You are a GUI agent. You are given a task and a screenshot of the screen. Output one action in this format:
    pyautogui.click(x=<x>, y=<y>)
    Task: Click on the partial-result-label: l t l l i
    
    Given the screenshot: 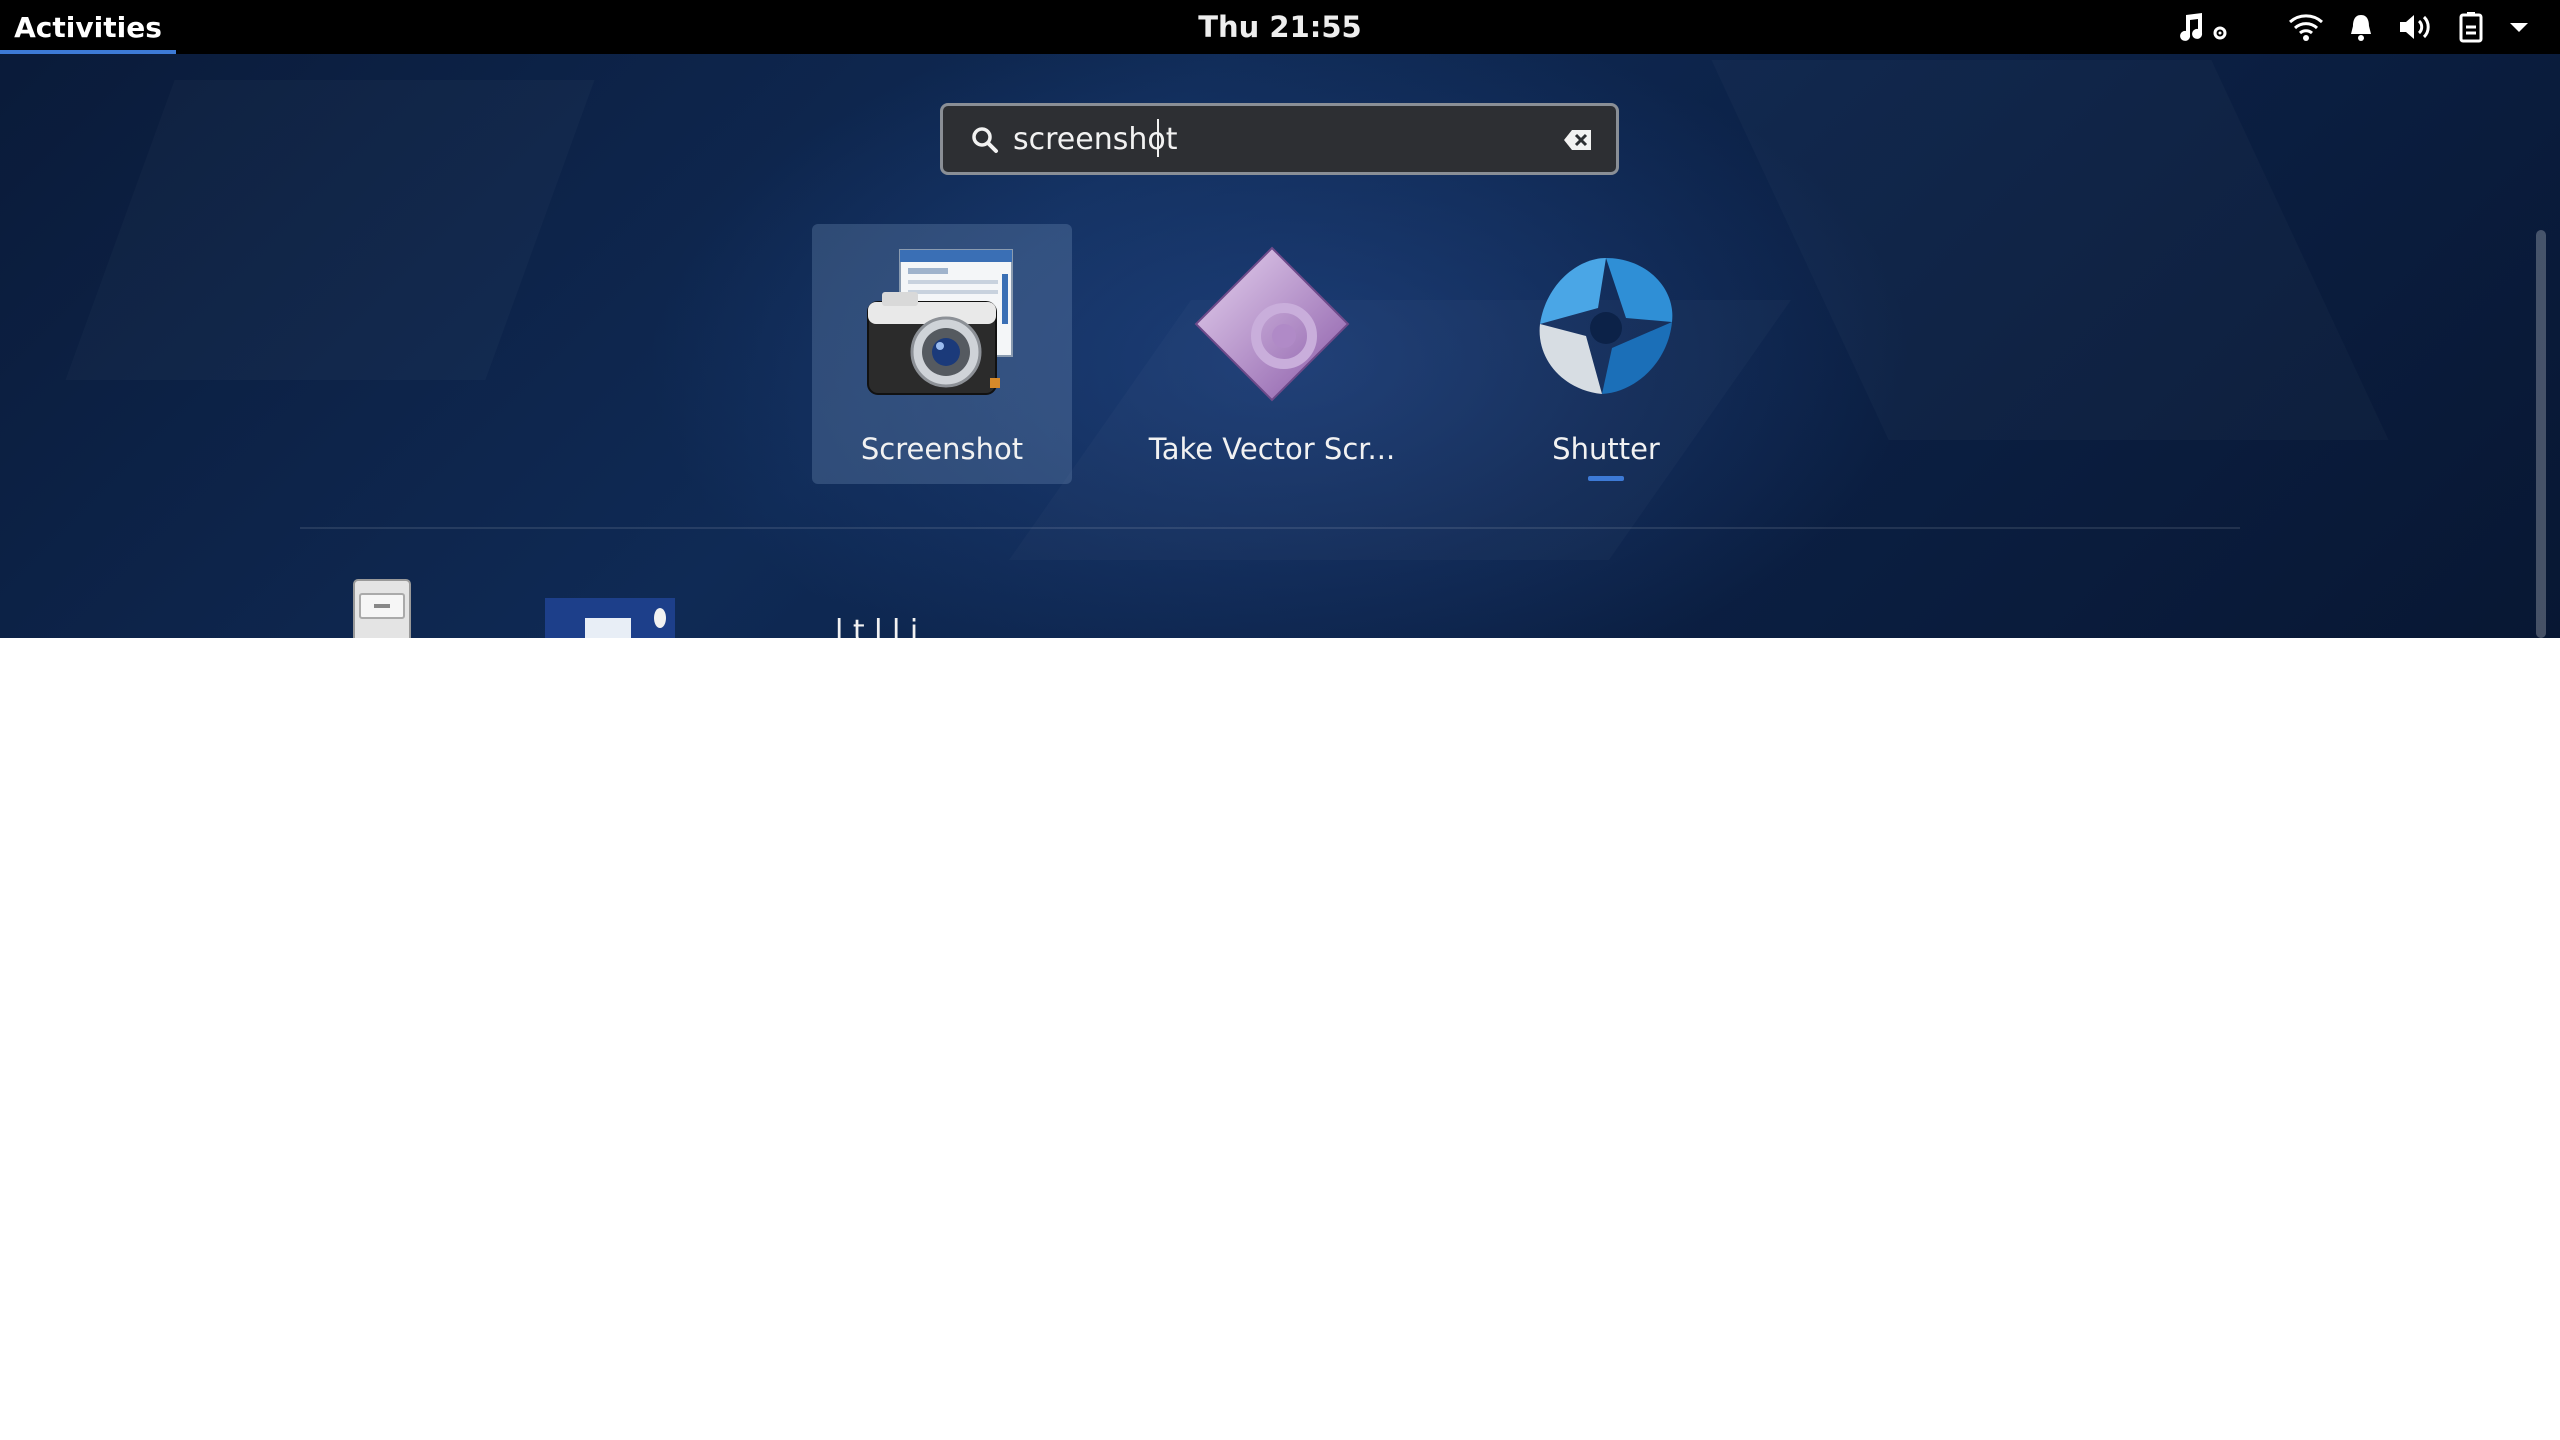 What is the action you would take?
    pyautogui.click(x=877, y=626)
    